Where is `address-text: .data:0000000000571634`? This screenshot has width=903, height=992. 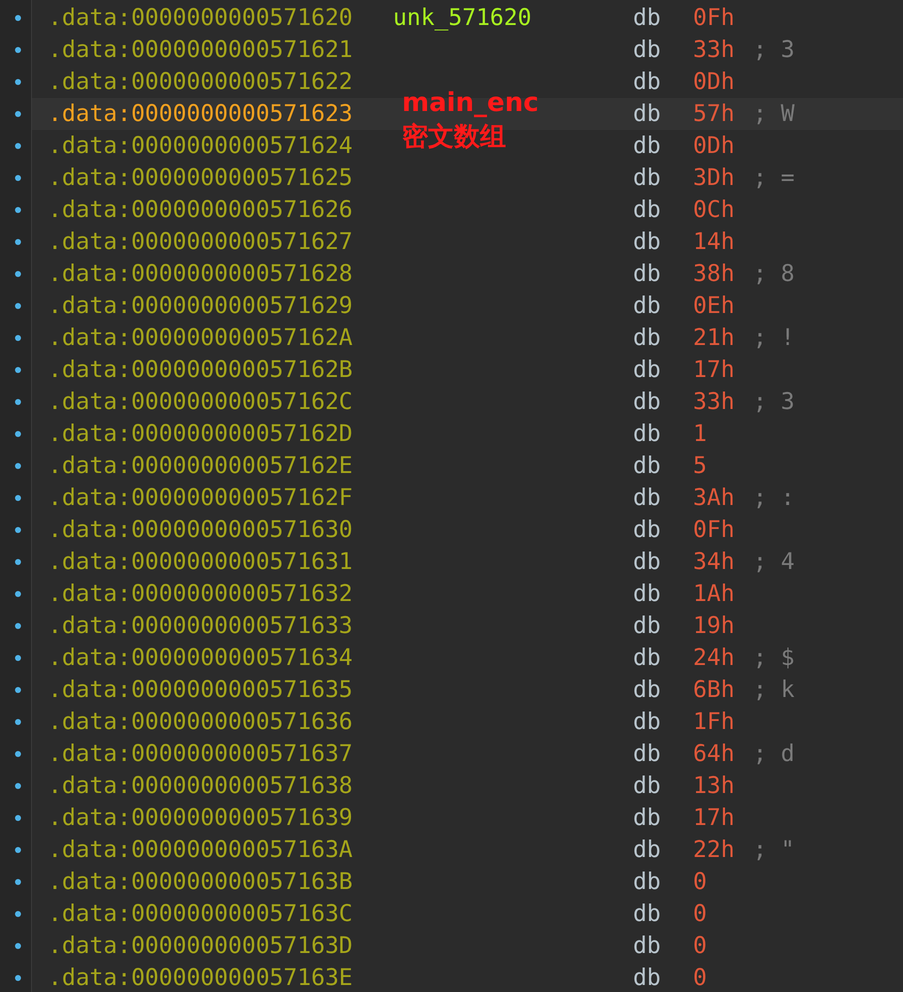 address-text: .data:0000000000571634 is located at coordinates (200, 658).